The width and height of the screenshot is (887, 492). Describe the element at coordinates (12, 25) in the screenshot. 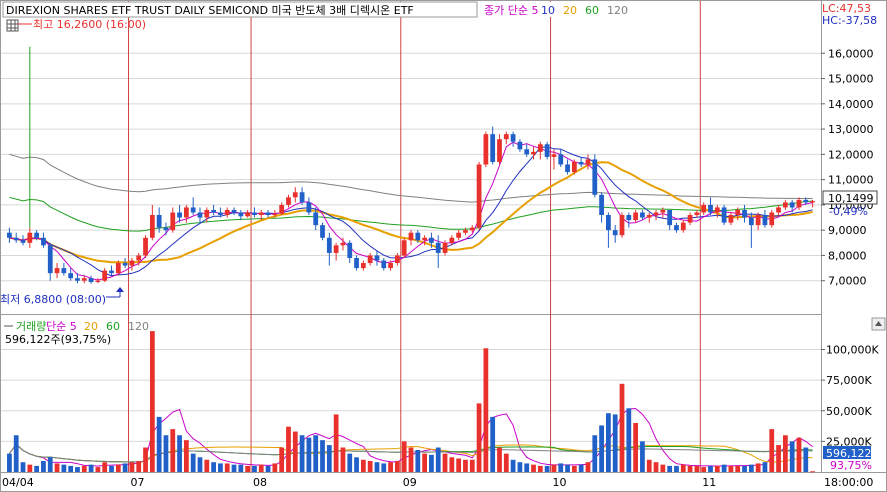

I see `chart-menu-icon` at that location.